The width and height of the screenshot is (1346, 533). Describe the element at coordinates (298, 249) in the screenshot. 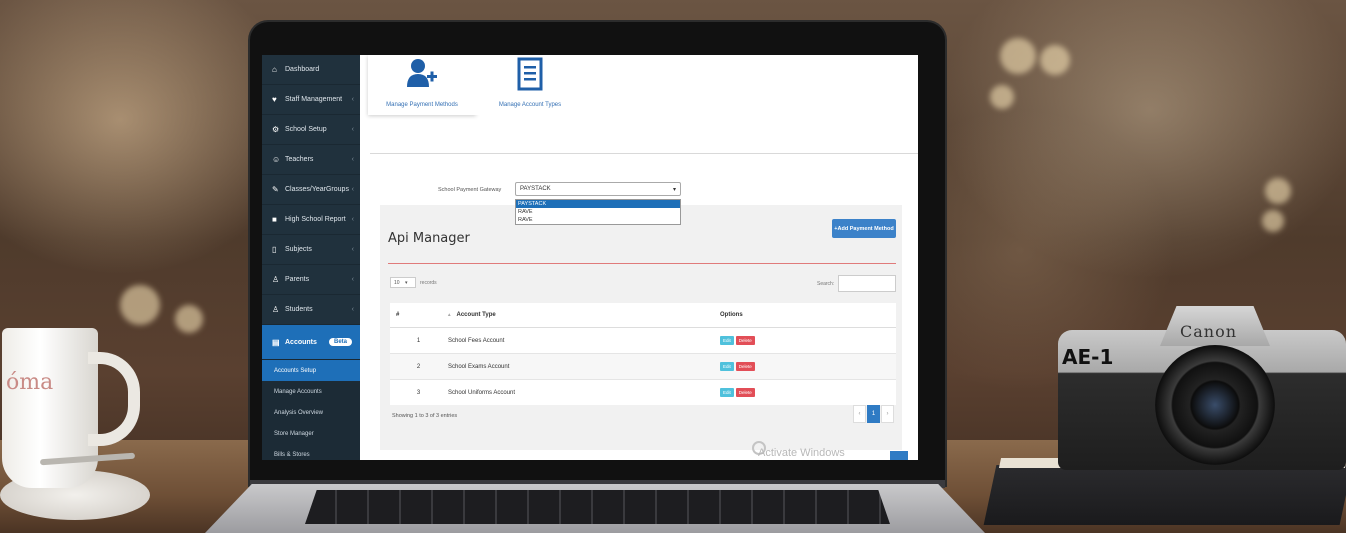

I see `sidebar-item-label: Subjects` at that location.